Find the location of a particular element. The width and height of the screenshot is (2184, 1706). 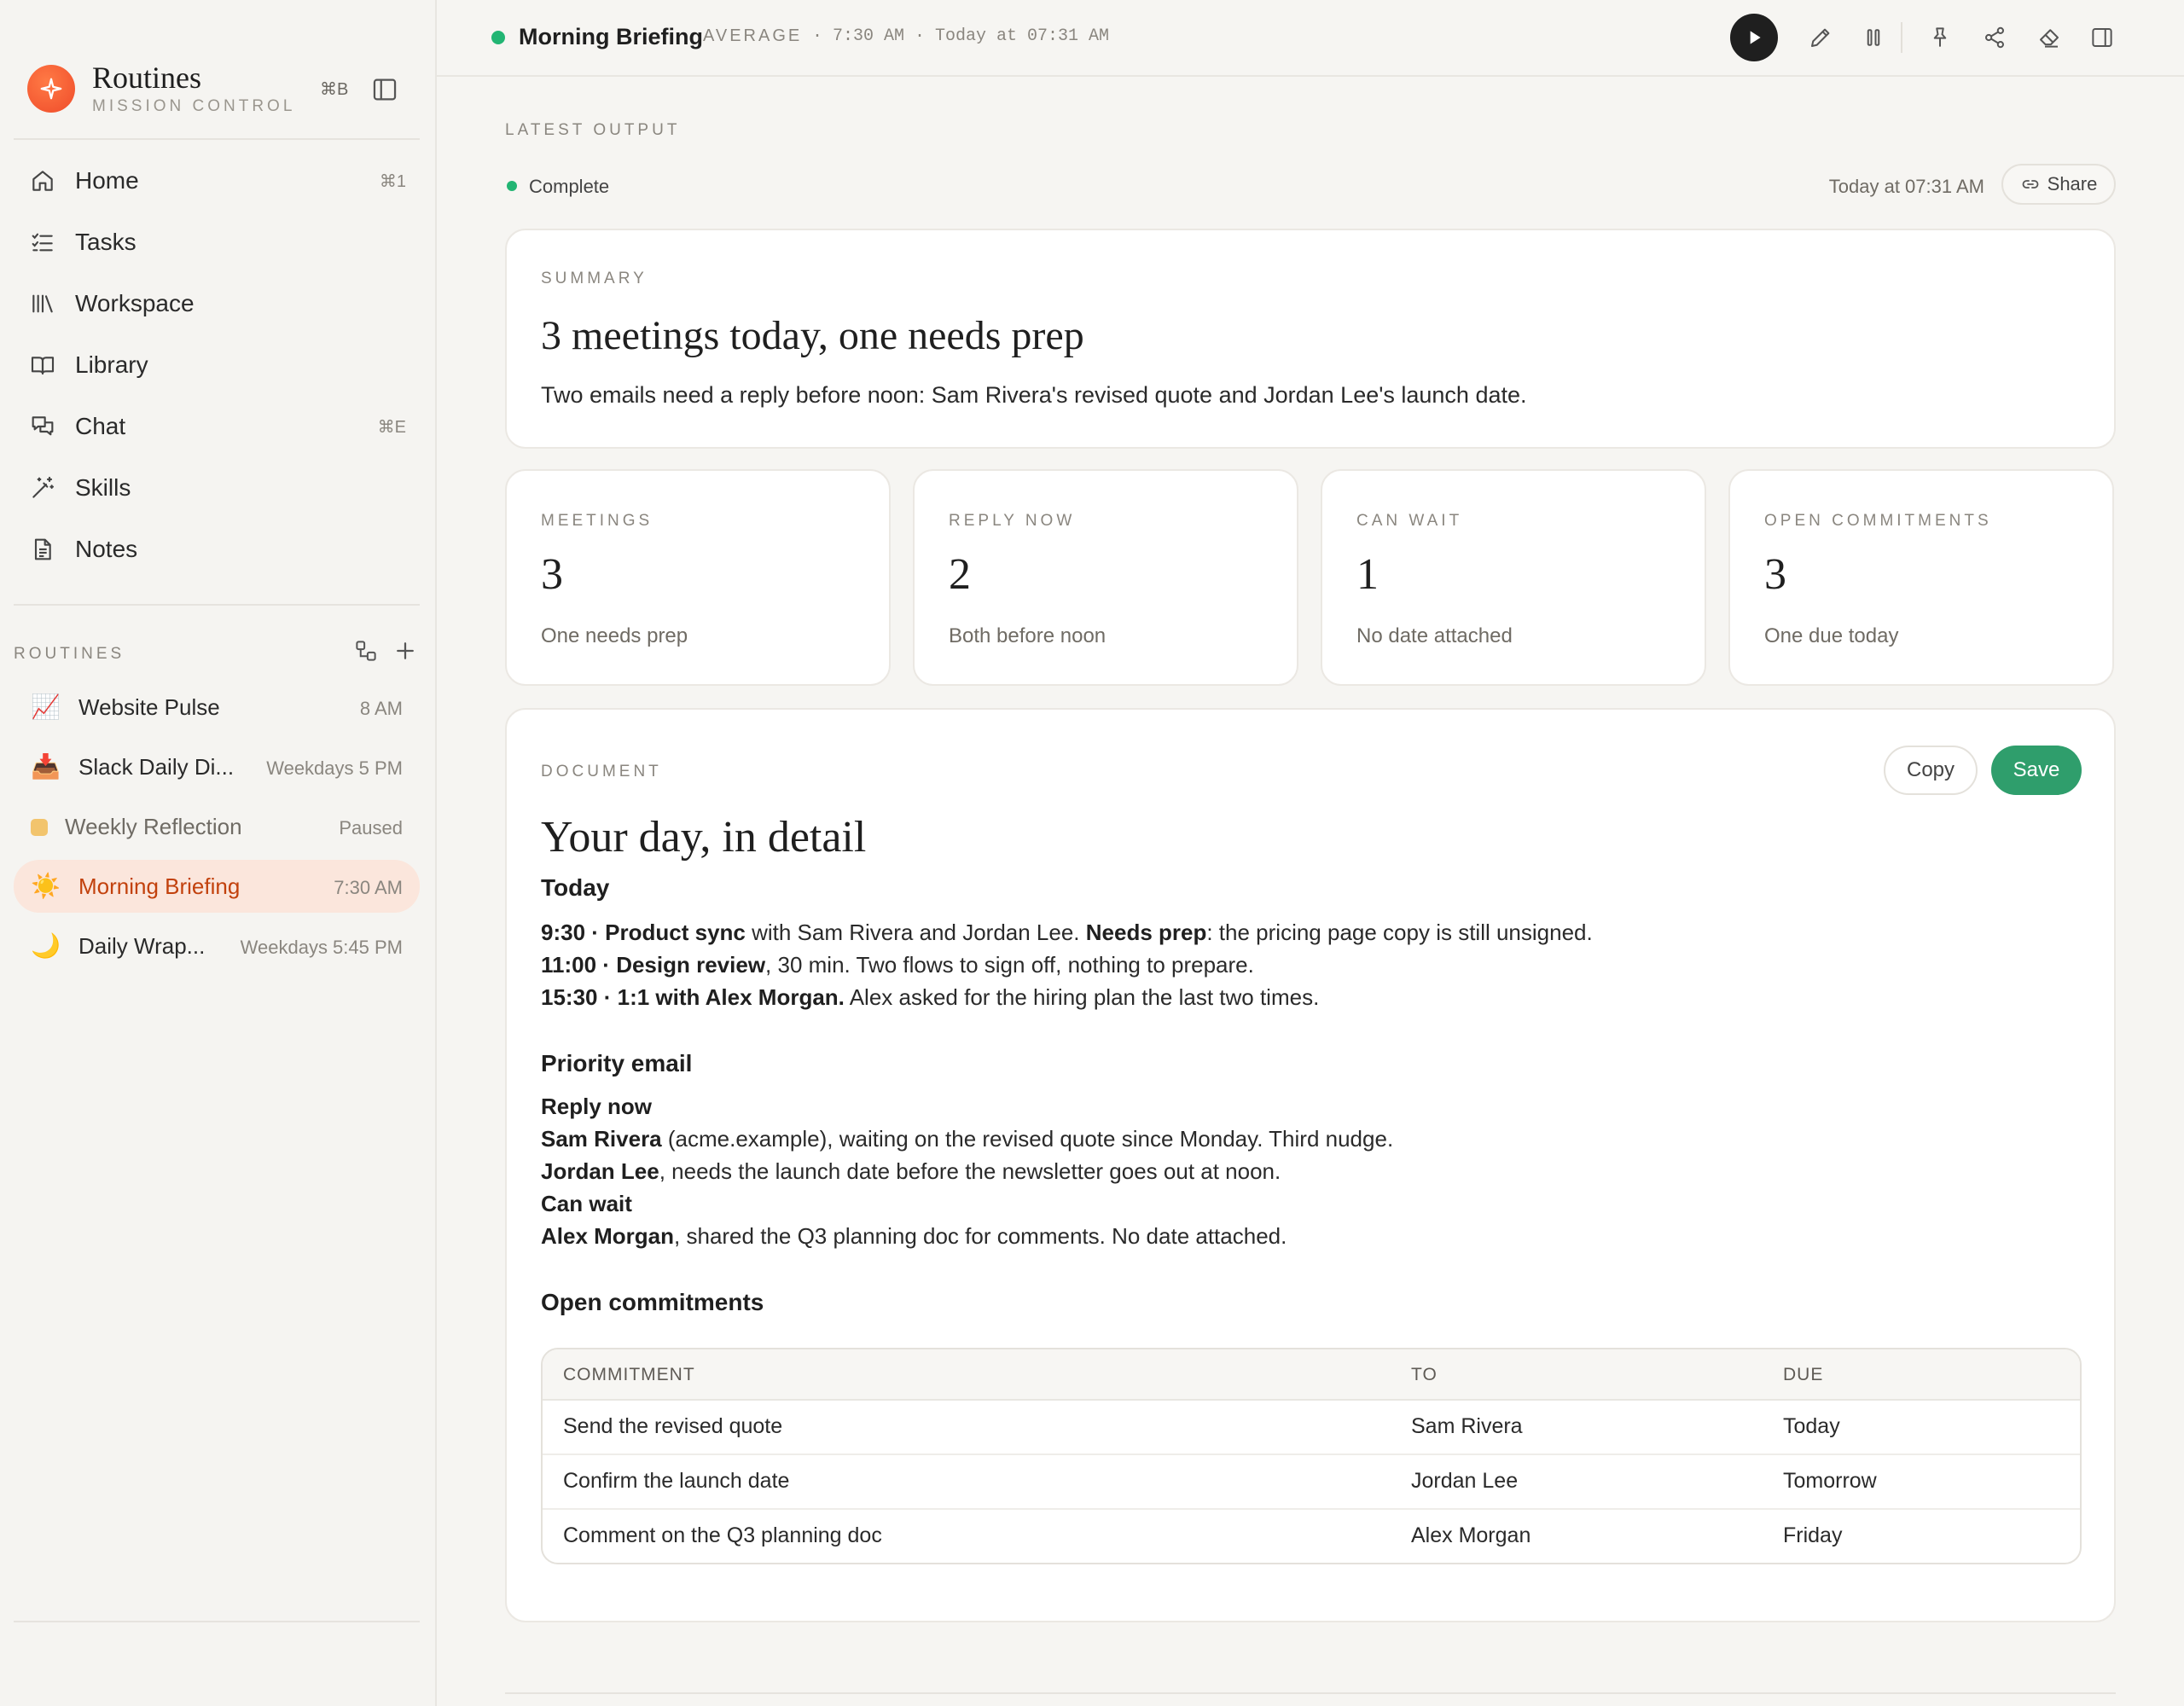

sidebar-item-label: Chat is located at coordinates (101, 426).